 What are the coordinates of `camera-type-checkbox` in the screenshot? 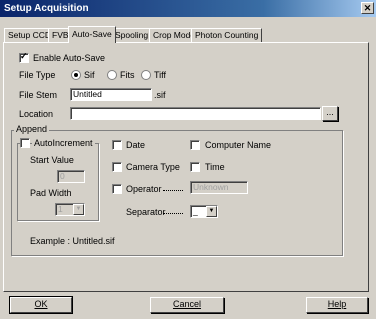 It's located at (117, 167).